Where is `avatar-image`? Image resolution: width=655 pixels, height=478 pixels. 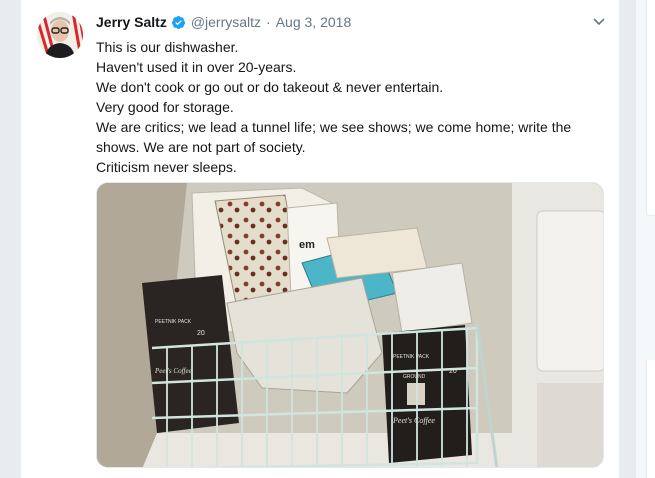 avatar-image is located at coordinates (60, 35).